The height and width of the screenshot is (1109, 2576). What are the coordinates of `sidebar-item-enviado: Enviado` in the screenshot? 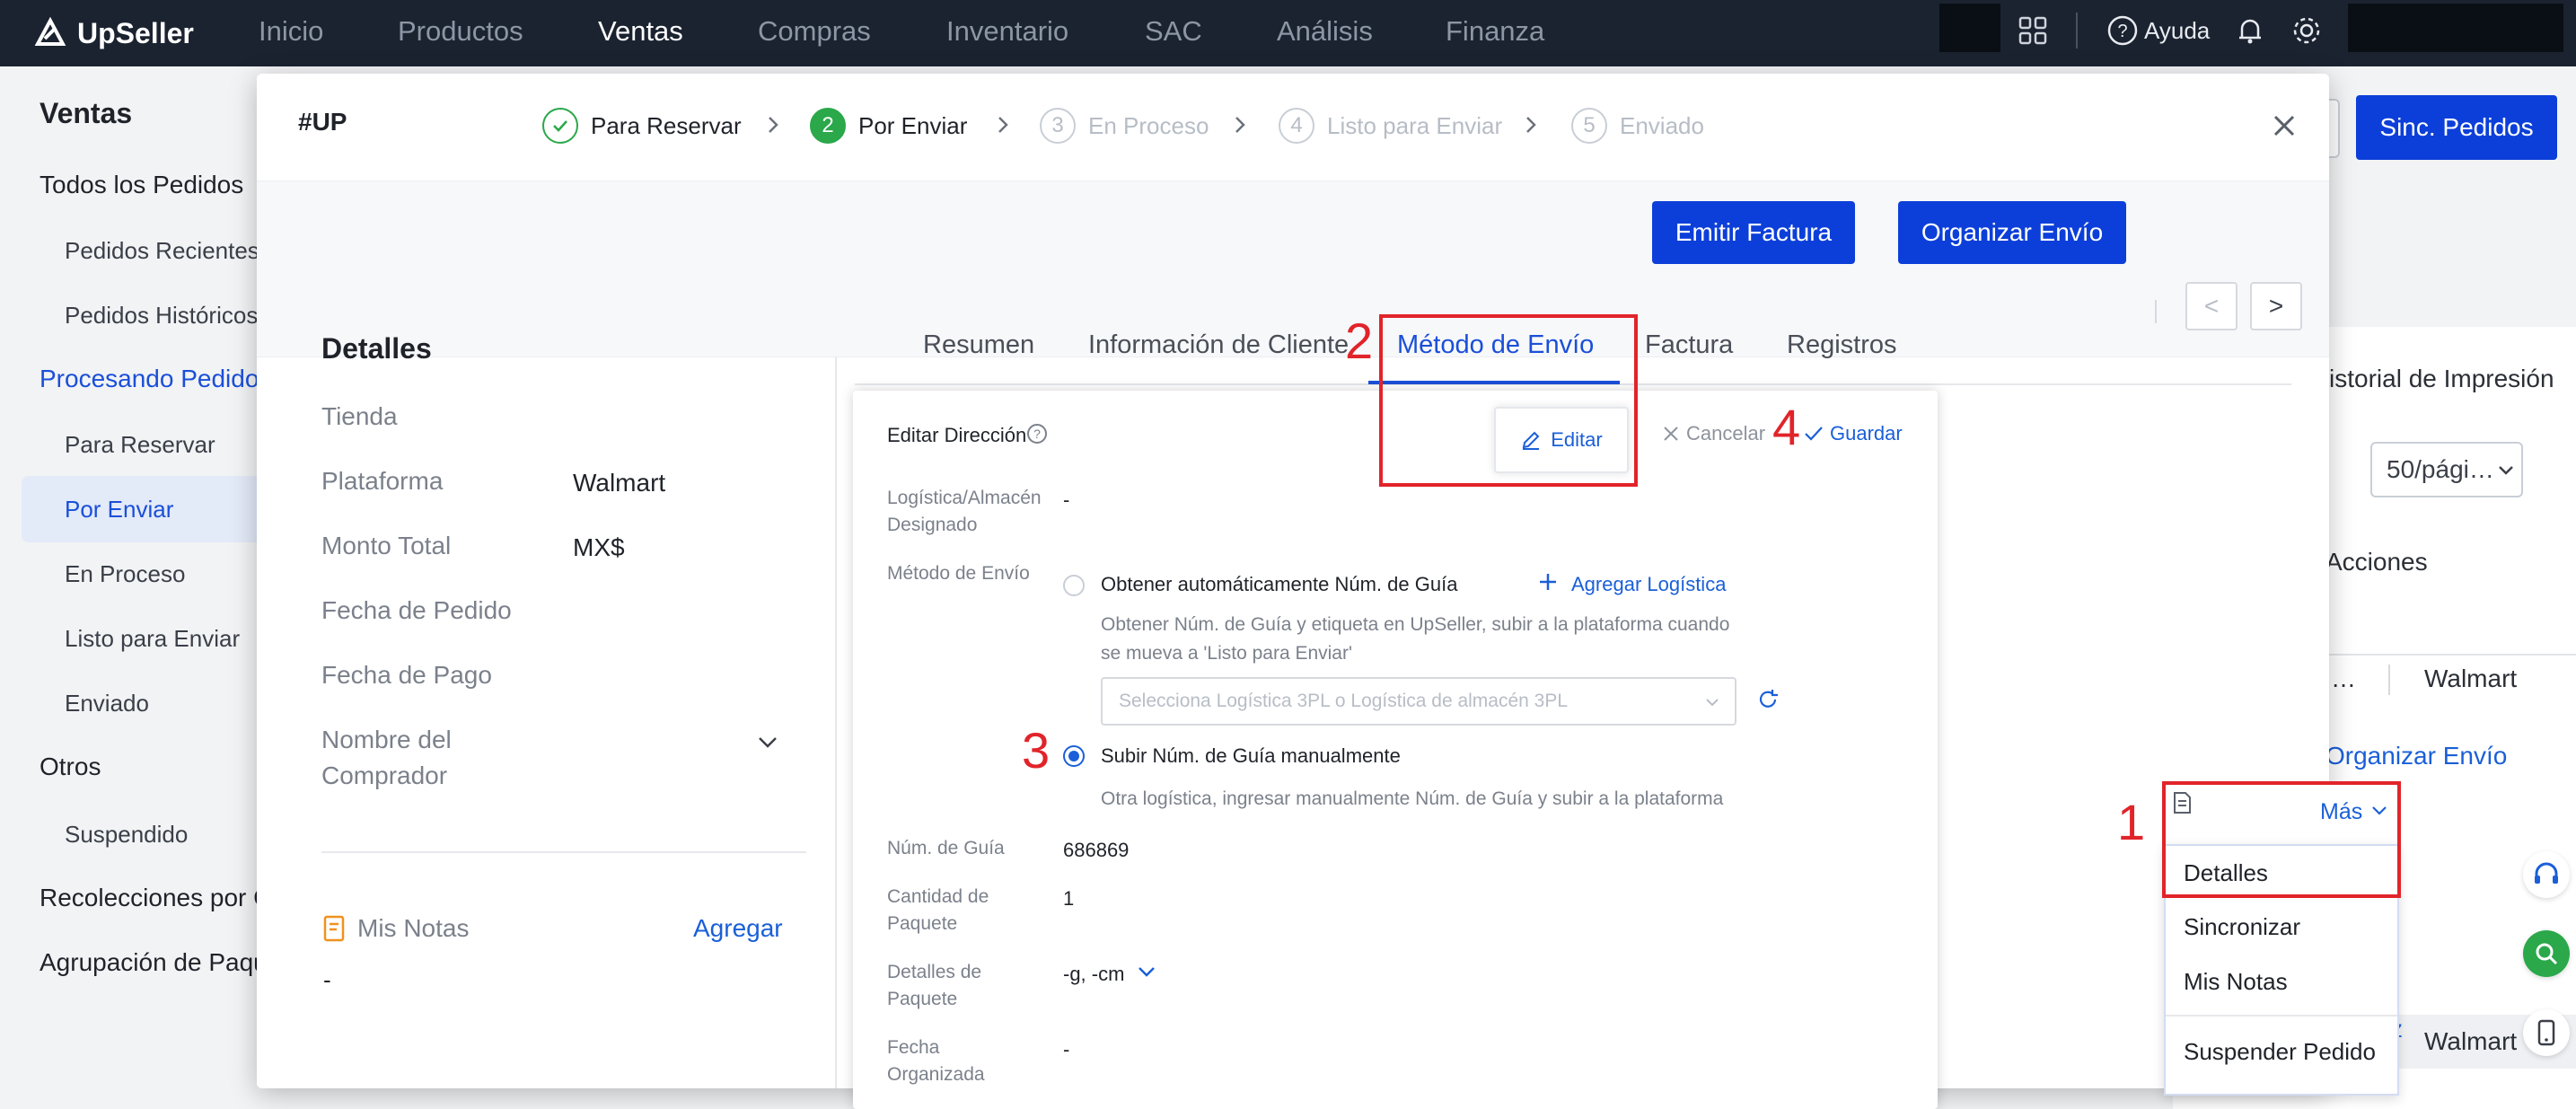 It's located at (107, 703).